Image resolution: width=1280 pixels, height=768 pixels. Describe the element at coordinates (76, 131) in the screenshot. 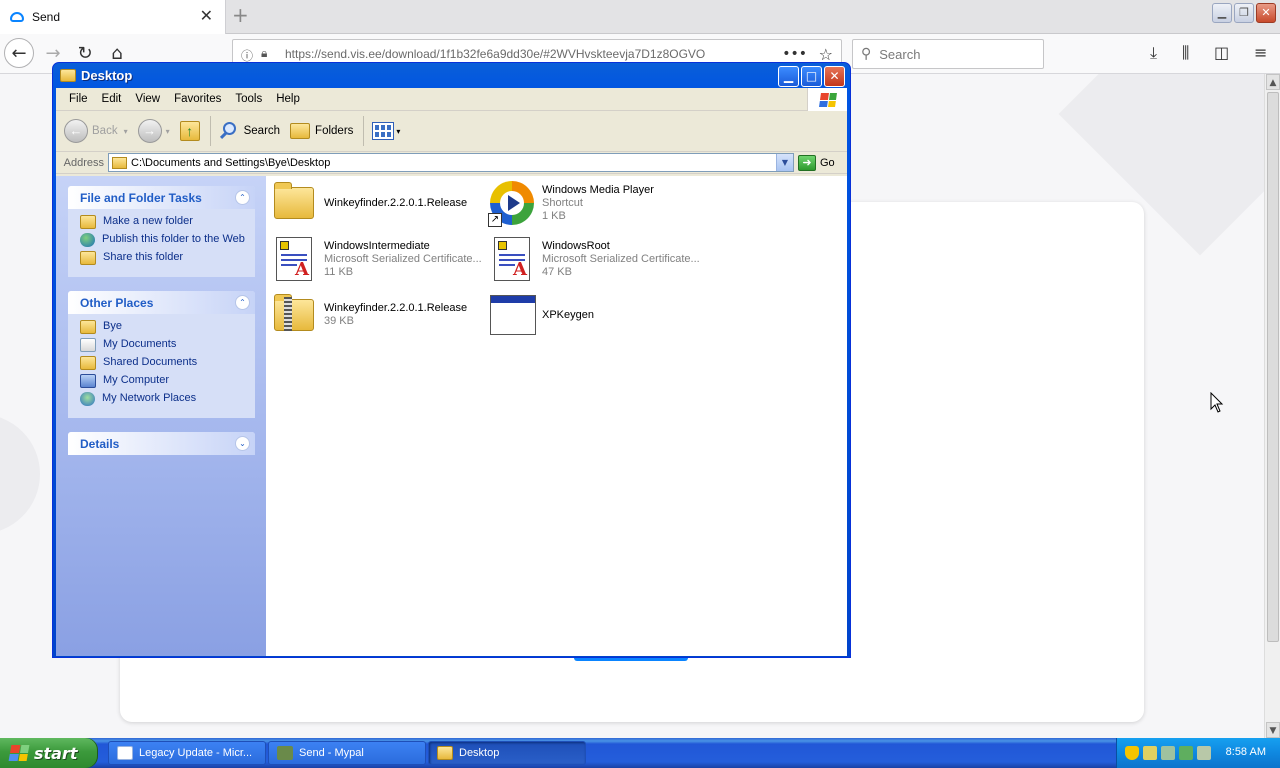

I see `back-arrow-icon: ←` at that location.